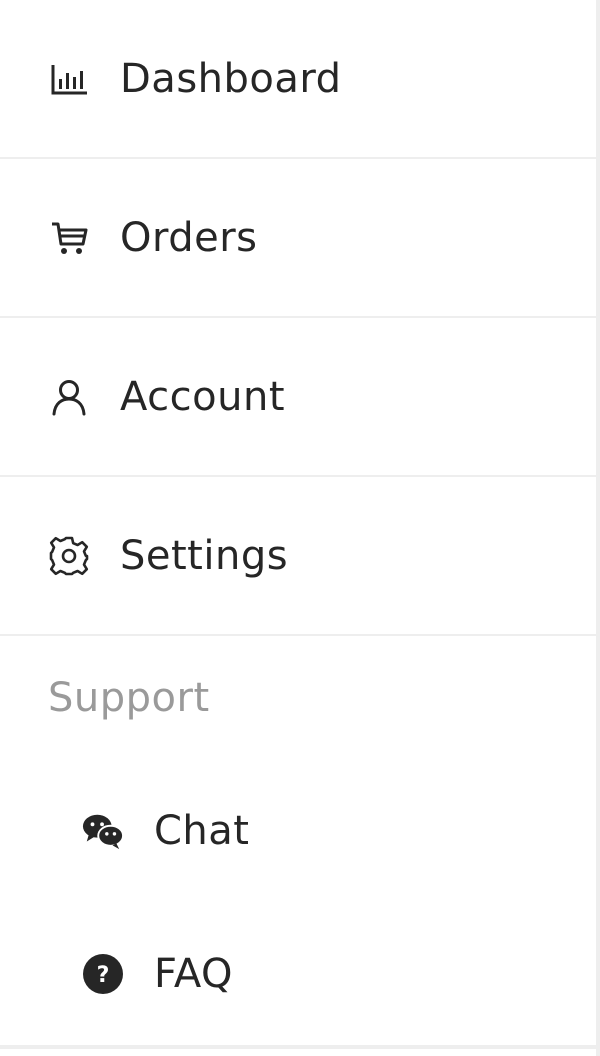  Describe the element at coordinates (103, 831) in the screenshot. I see `wechat-icon` at that location.